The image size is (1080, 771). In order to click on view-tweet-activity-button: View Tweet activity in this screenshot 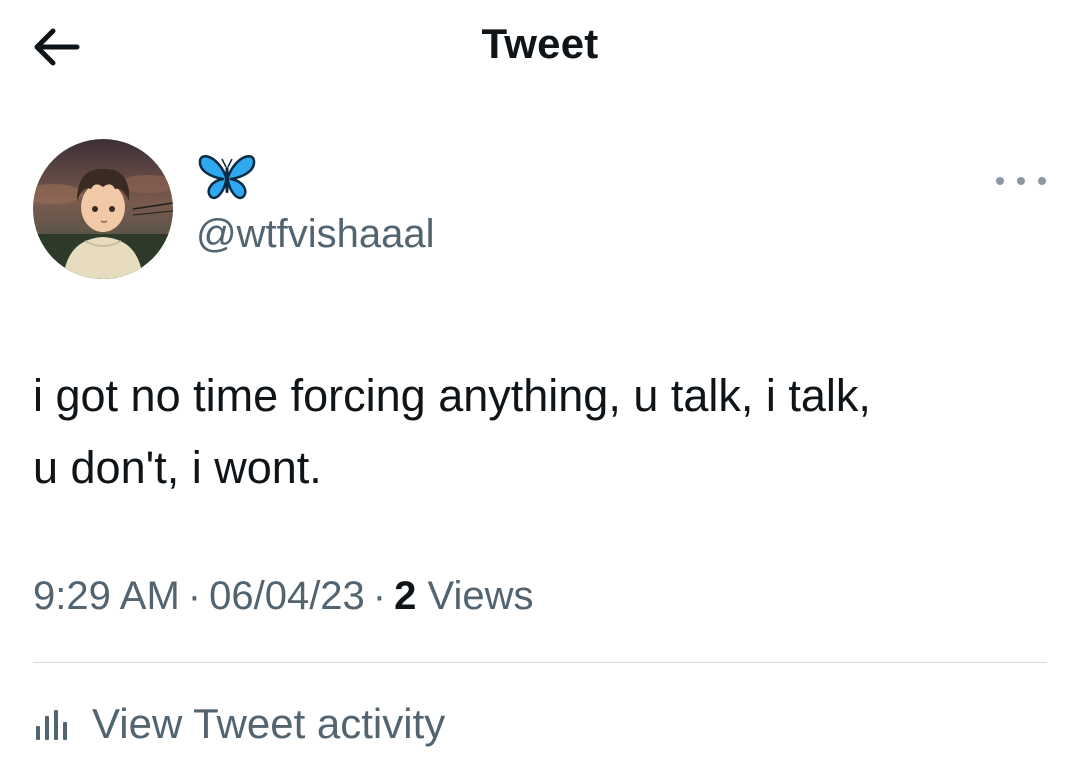, I will do `click(240, 724)`.